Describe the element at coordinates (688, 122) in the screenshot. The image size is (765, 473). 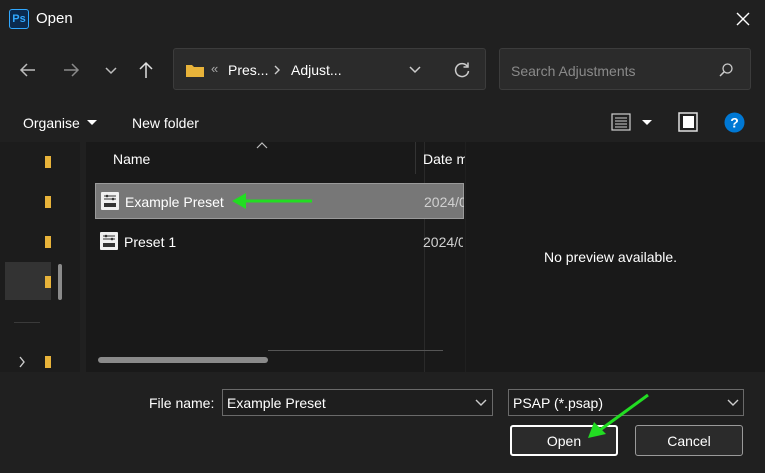
I see `preview-pane-icon` at that location.